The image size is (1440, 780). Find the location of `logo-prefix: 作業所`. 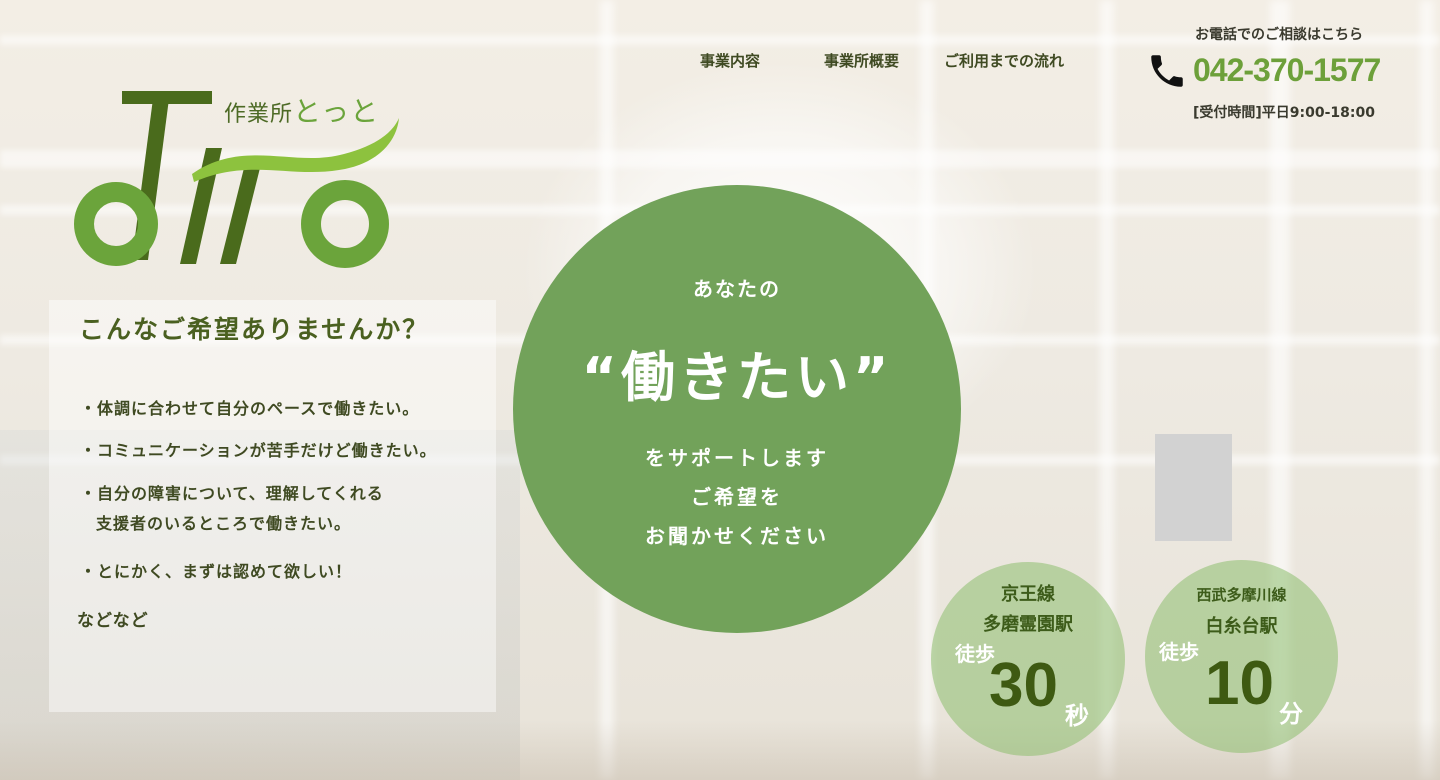

logo-prefix: 作業所 is located at coordinates (259, 114).